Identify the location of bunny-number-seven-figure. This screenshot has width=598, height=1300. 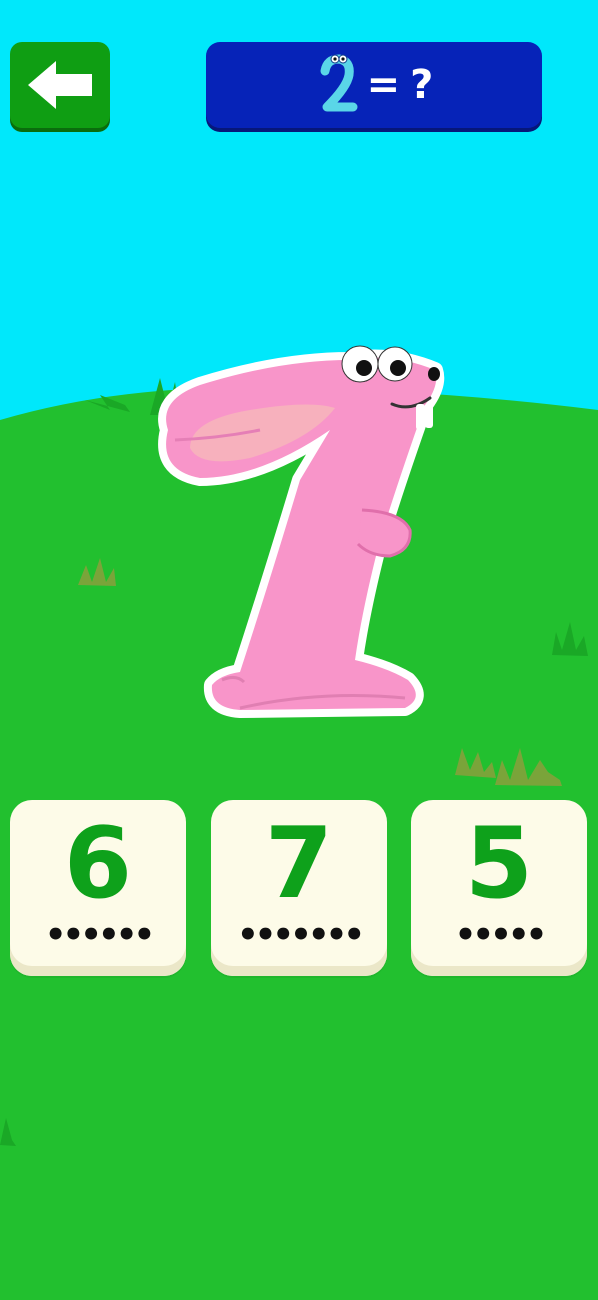
(301, 531).